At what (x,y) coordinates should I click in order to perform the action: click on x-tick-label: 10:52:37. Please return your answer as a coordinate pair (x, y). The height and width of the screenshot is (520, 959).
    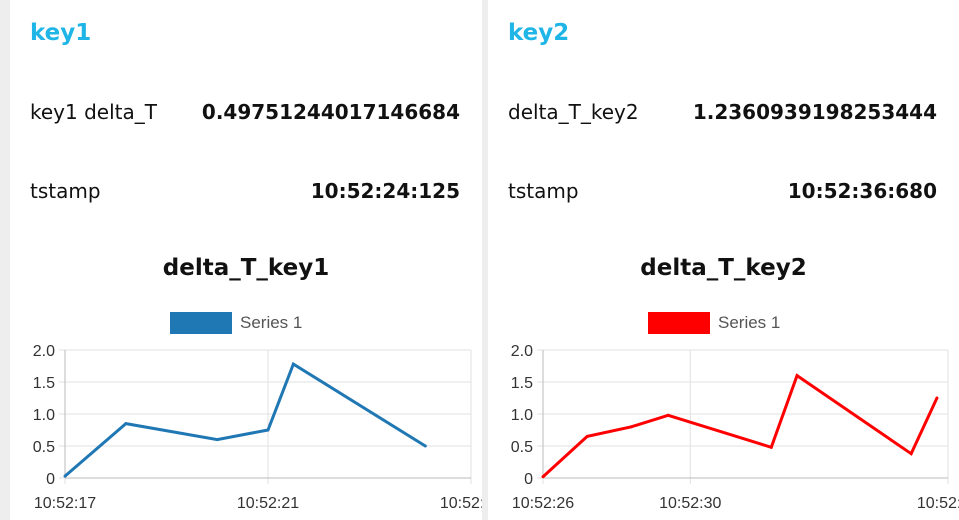
    Looking at the image, I should click on (938, 503).